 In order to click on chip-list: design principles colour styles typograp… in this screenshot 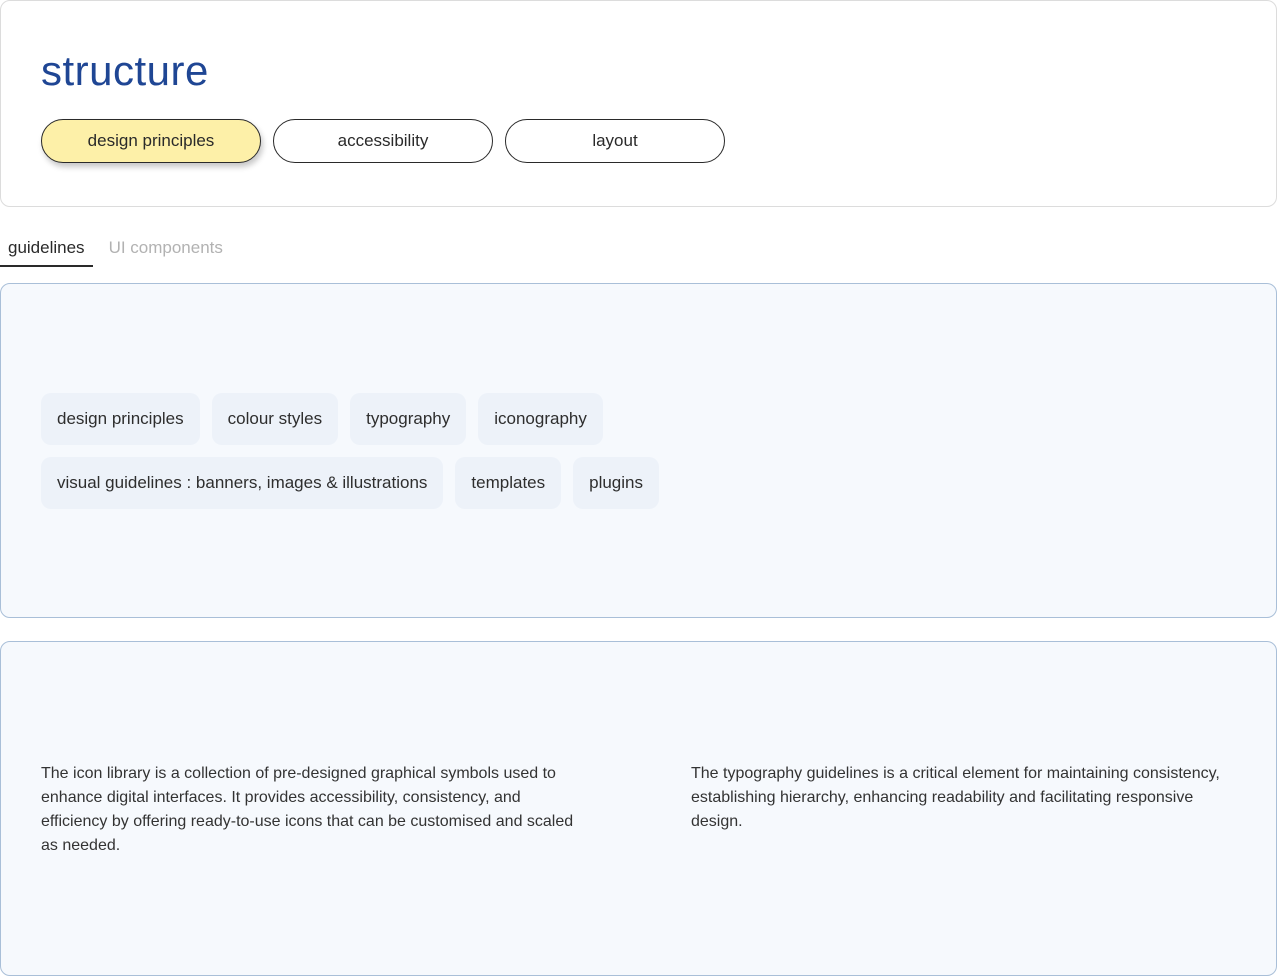, I will do `click(350, 451)`.